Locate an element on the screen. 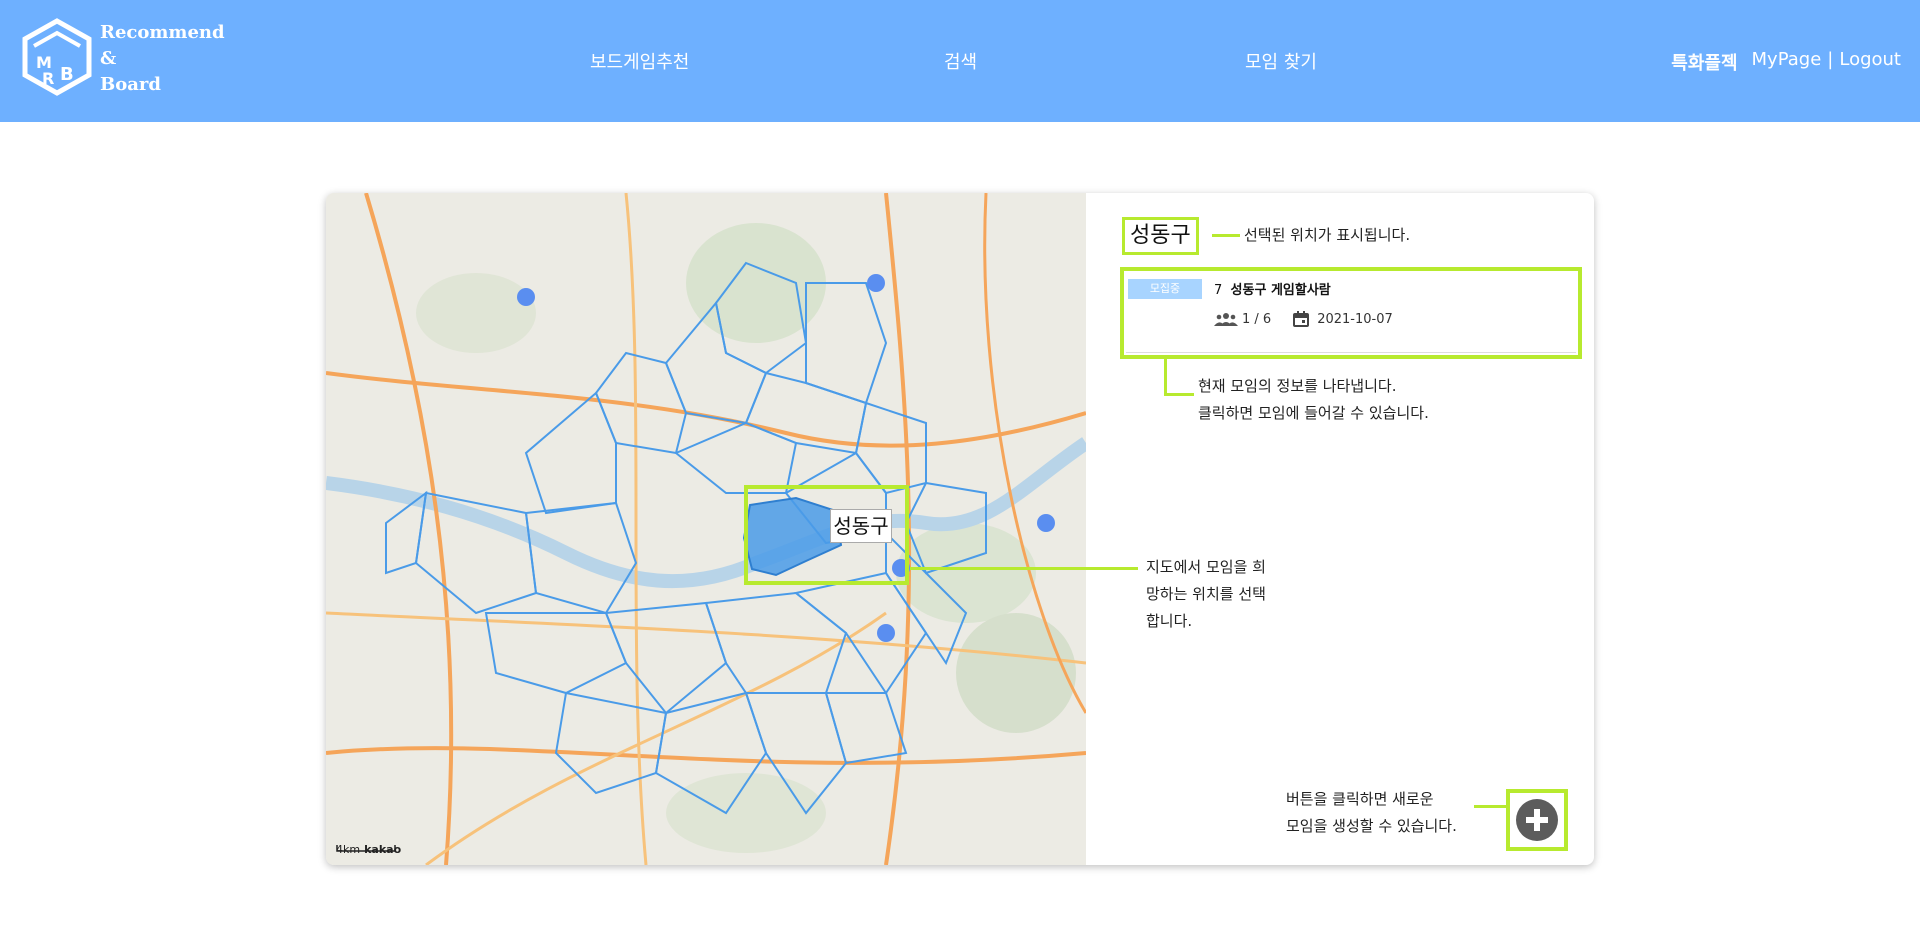 The image size is (1920, 938). logo-icon: M R B is located at coordinates (57, 57).